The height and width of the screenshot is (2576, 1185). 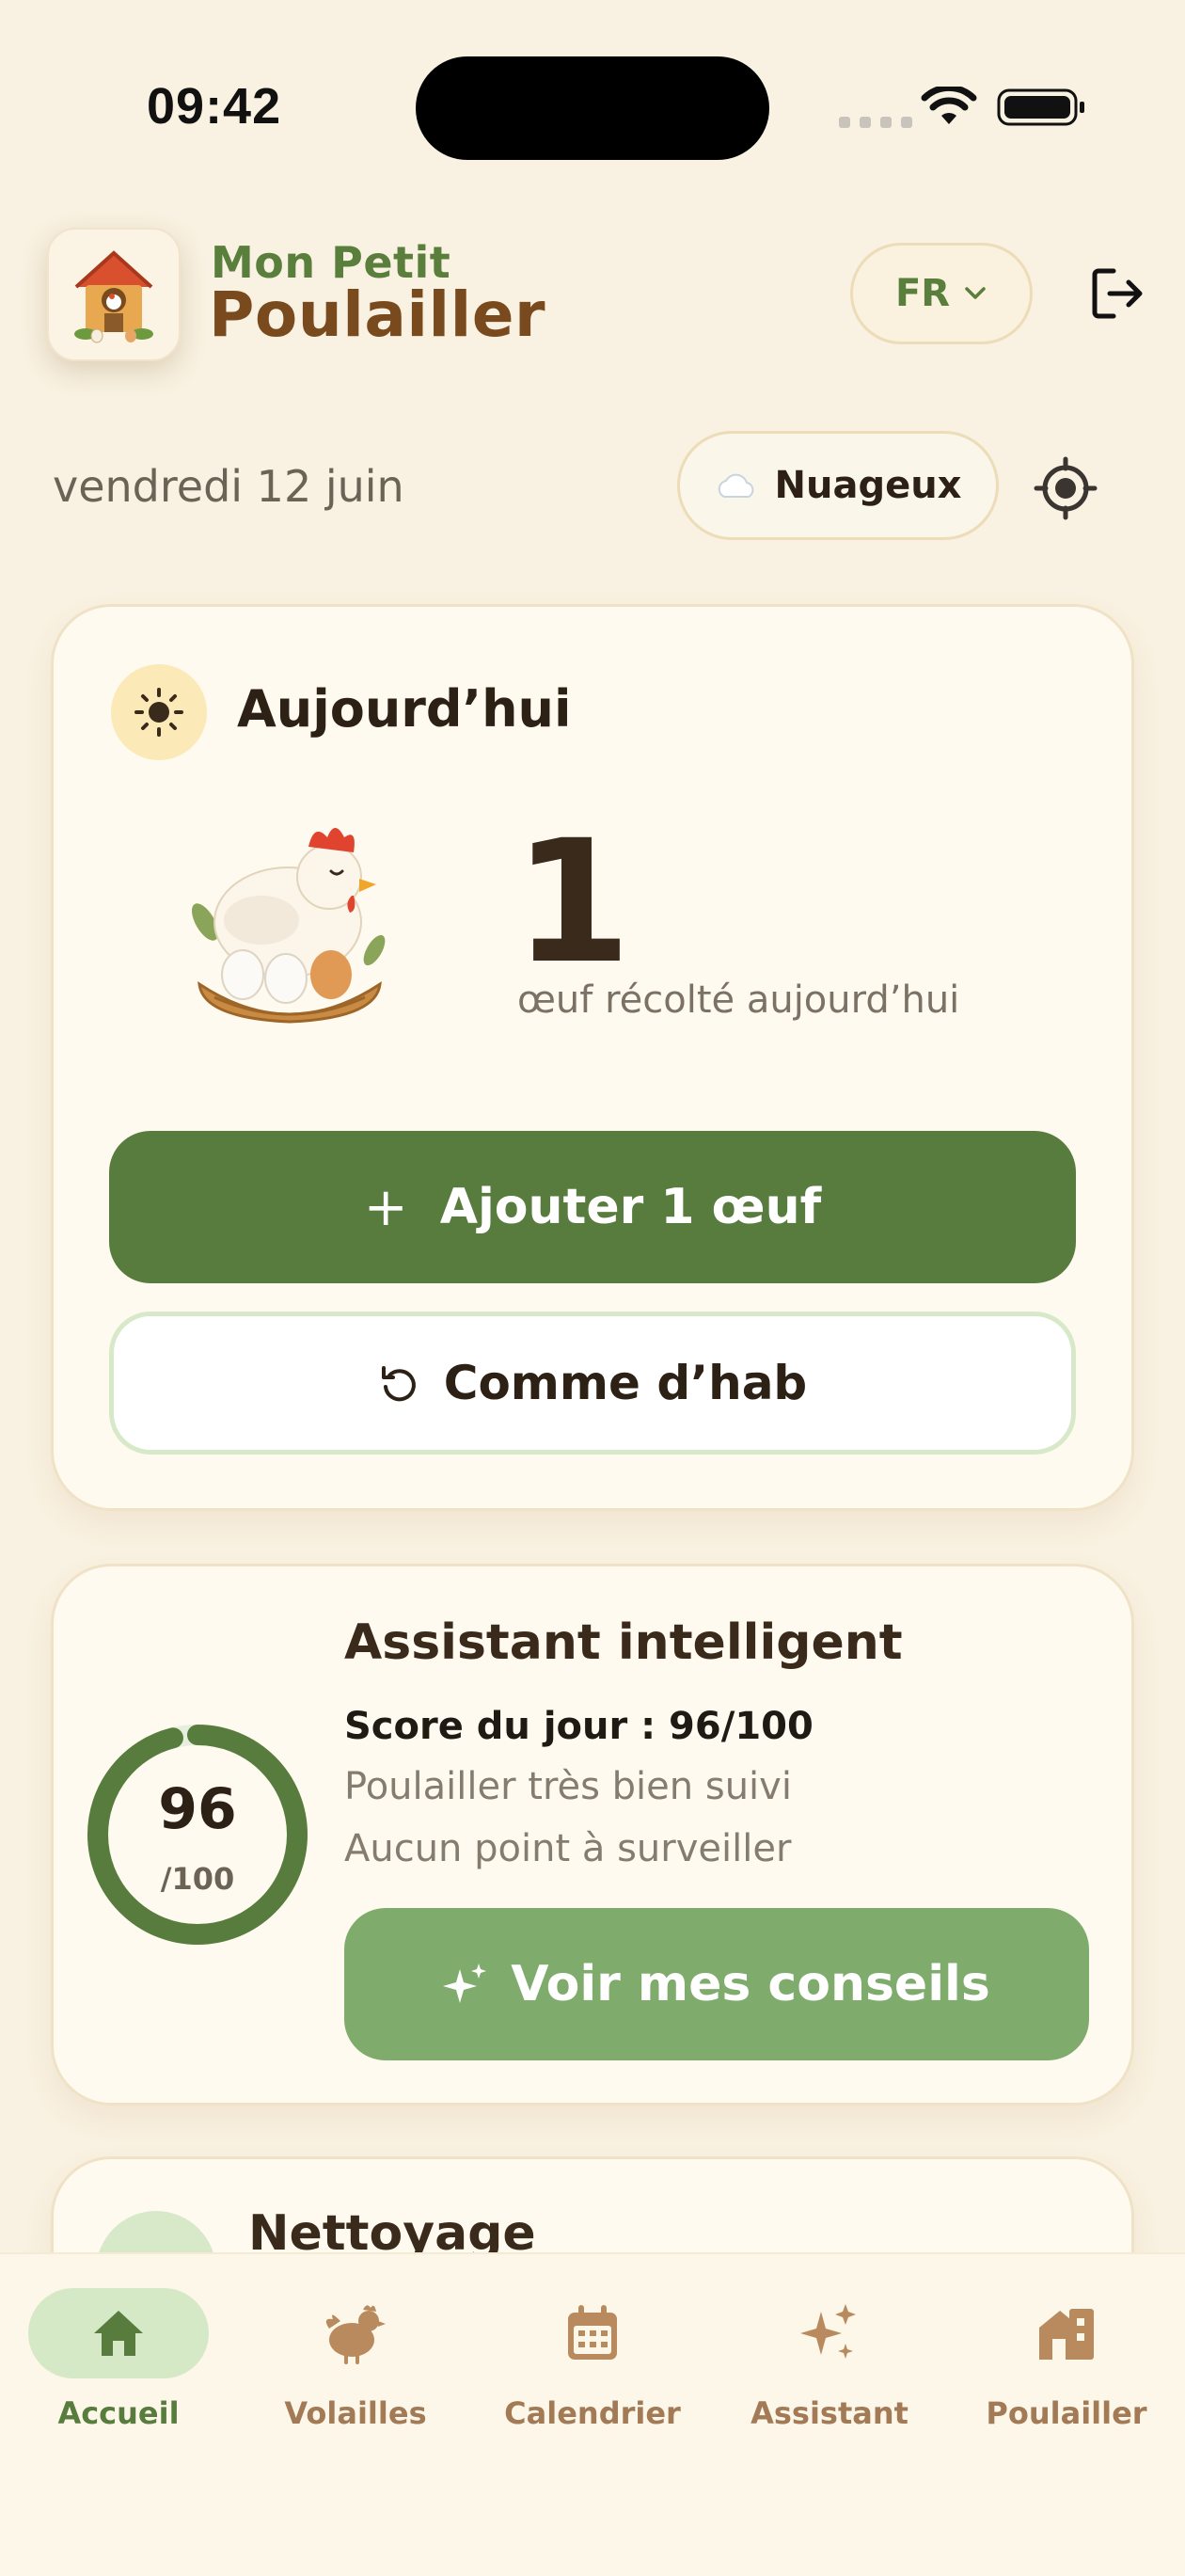 What do you see at coordinates (355, 2413) in the screenshot?
I see `nav-label-volailles: Volailles` at bounding box center [355, 2413].